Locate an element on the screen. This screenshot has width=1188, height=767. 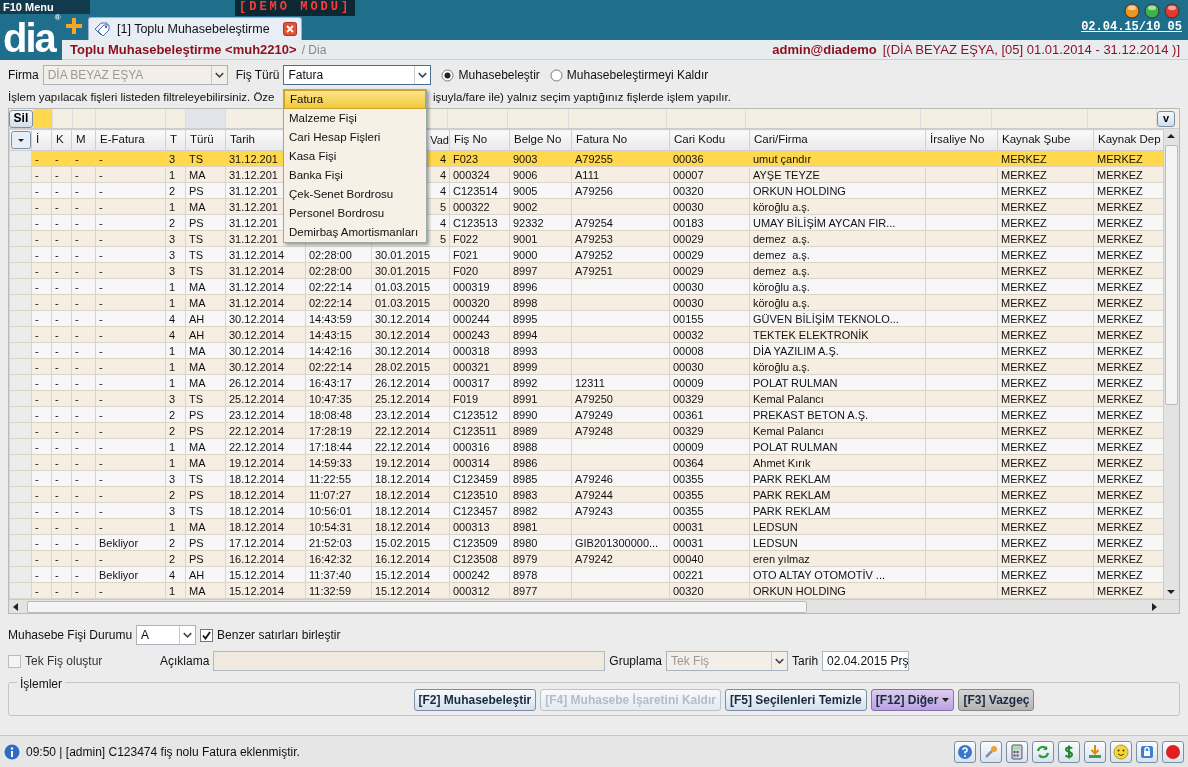
column-header: T is located at coordinates (175, 140).